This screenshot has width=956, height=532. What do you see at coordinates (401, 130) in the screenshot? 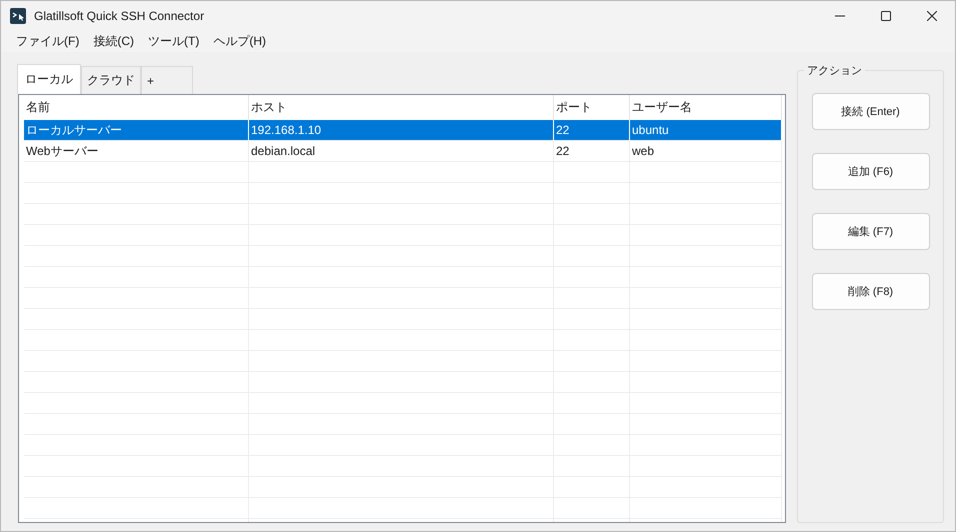
I see `table-cell: 192.168.1.10` at bounding box center [401, 130].